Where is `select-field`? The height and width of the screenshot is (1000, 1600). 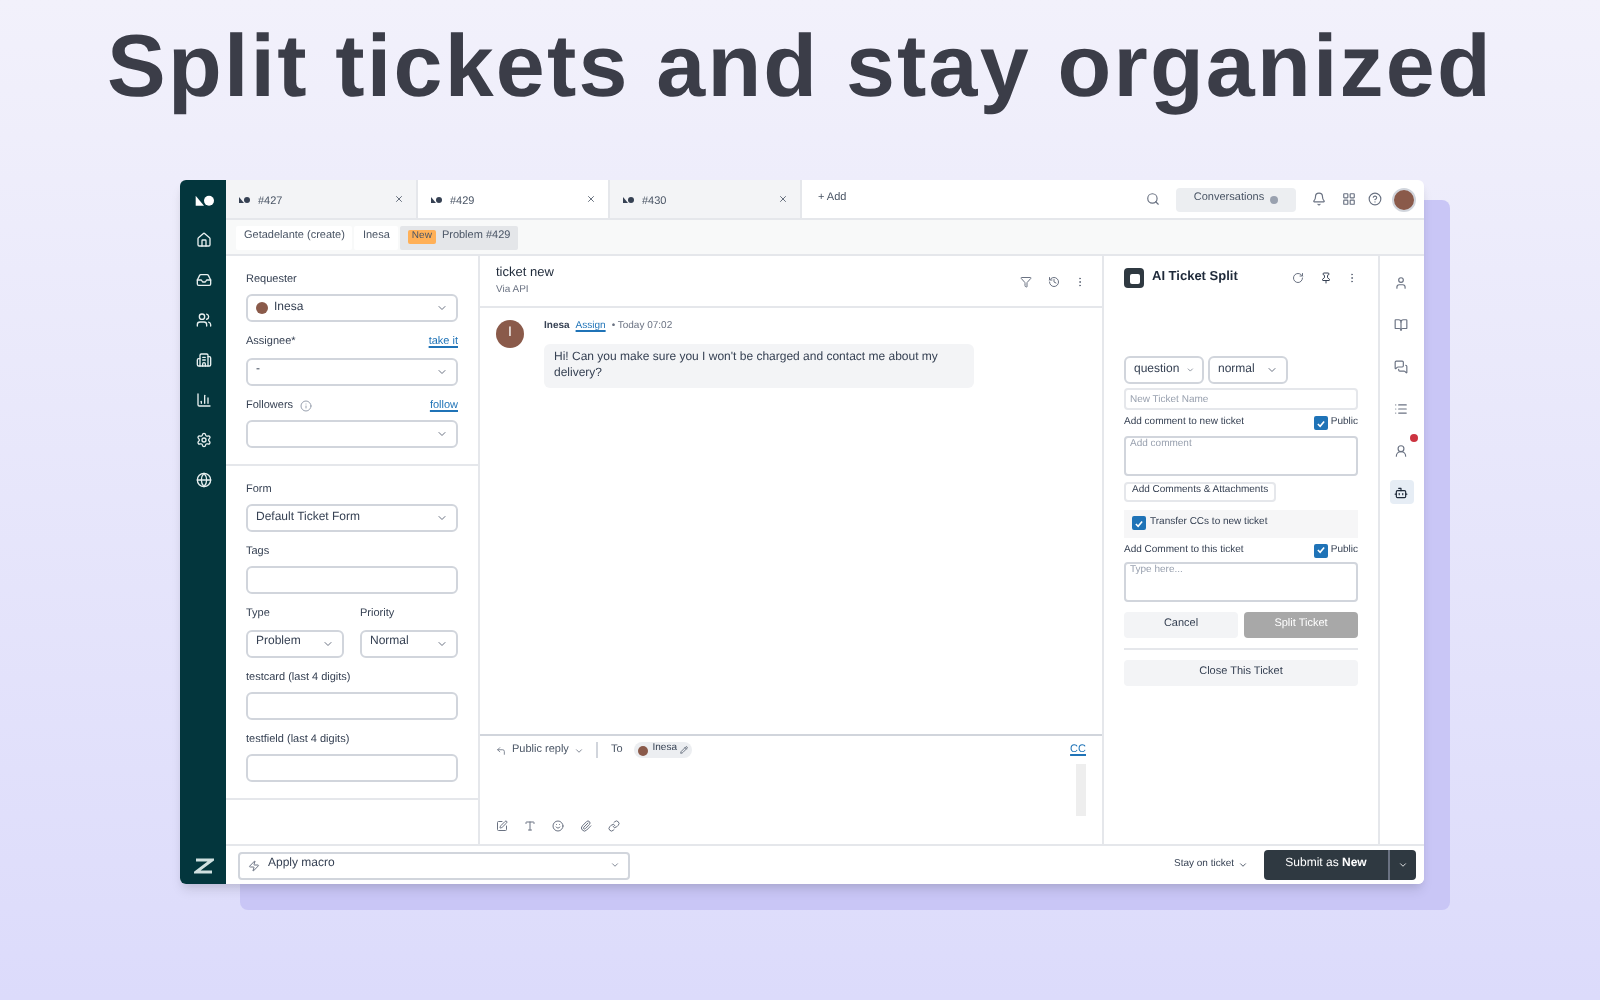
select-field is located at coordinates (352, 433).